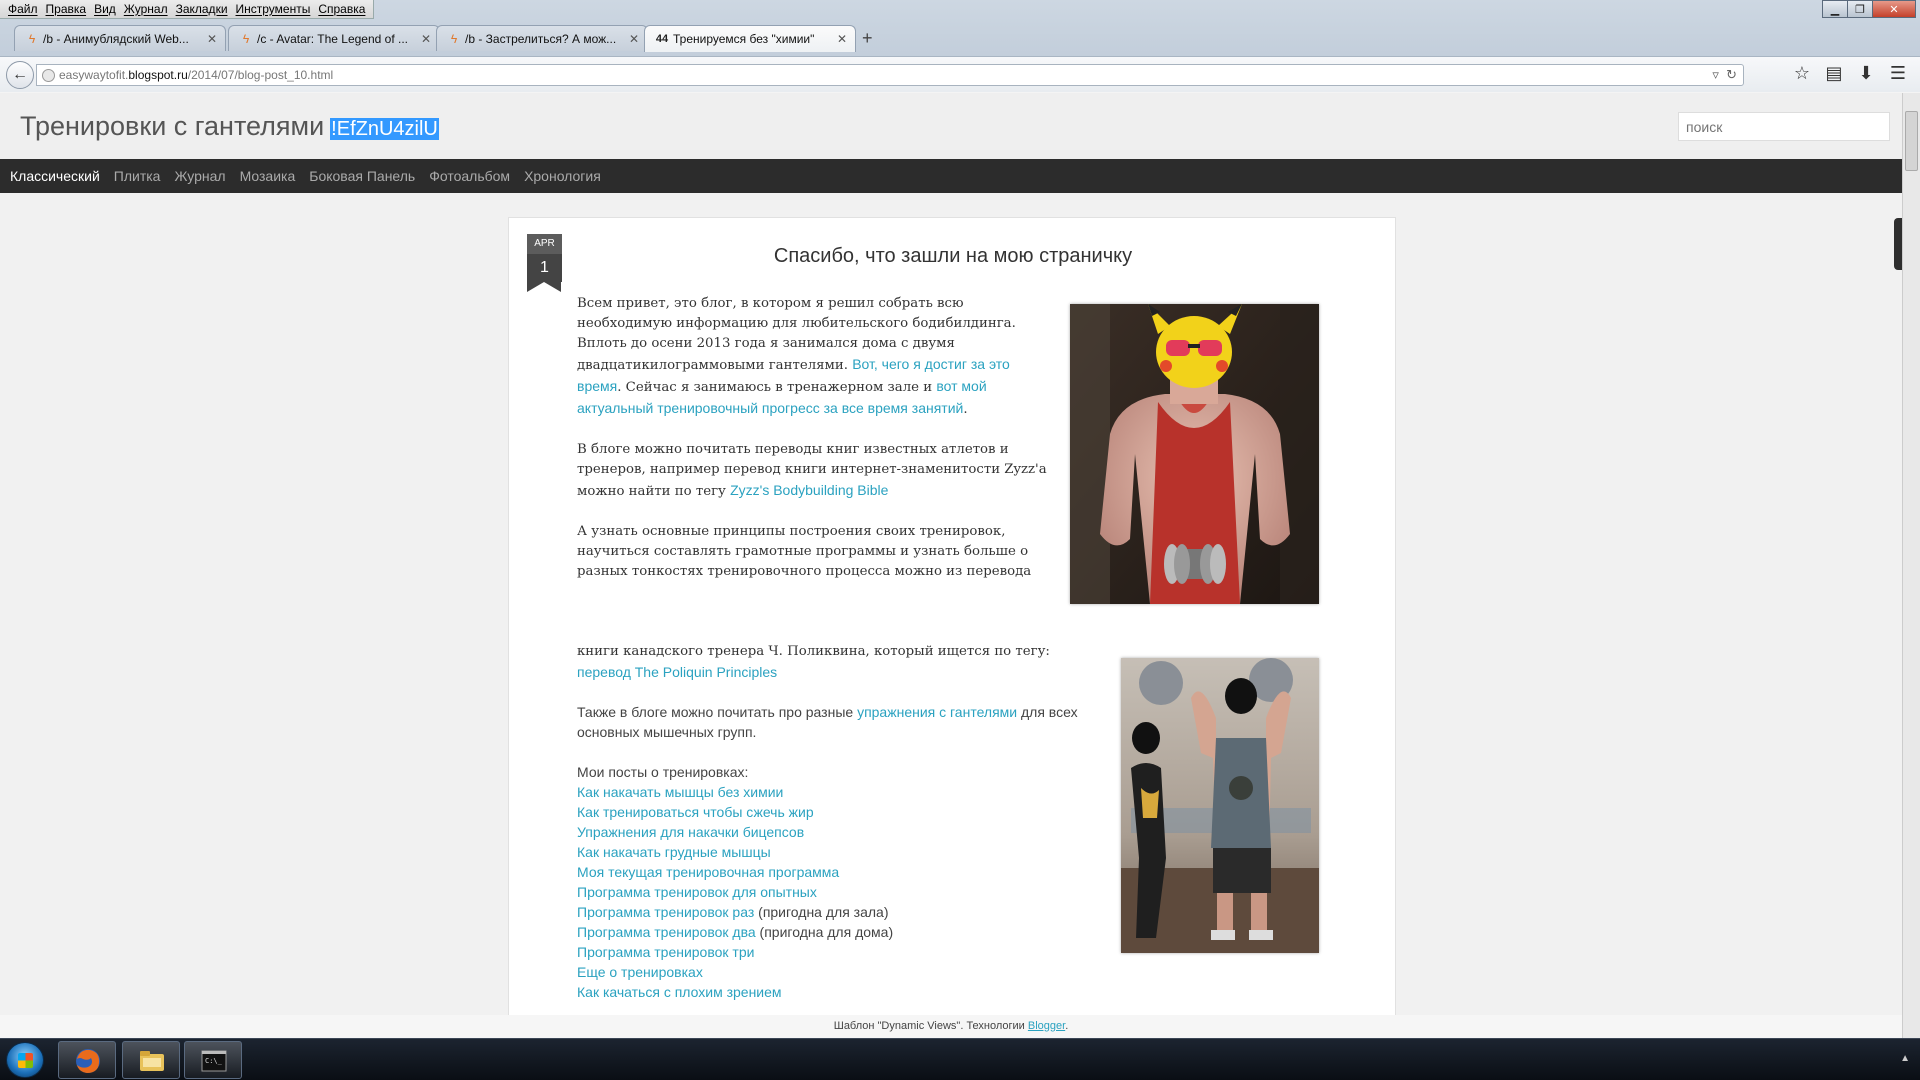 This screenshot has height=1080, width=1920. Describe the element at coordinates (1860, 9) in the screenshot. I see `maximize-button: ❐` at that location.